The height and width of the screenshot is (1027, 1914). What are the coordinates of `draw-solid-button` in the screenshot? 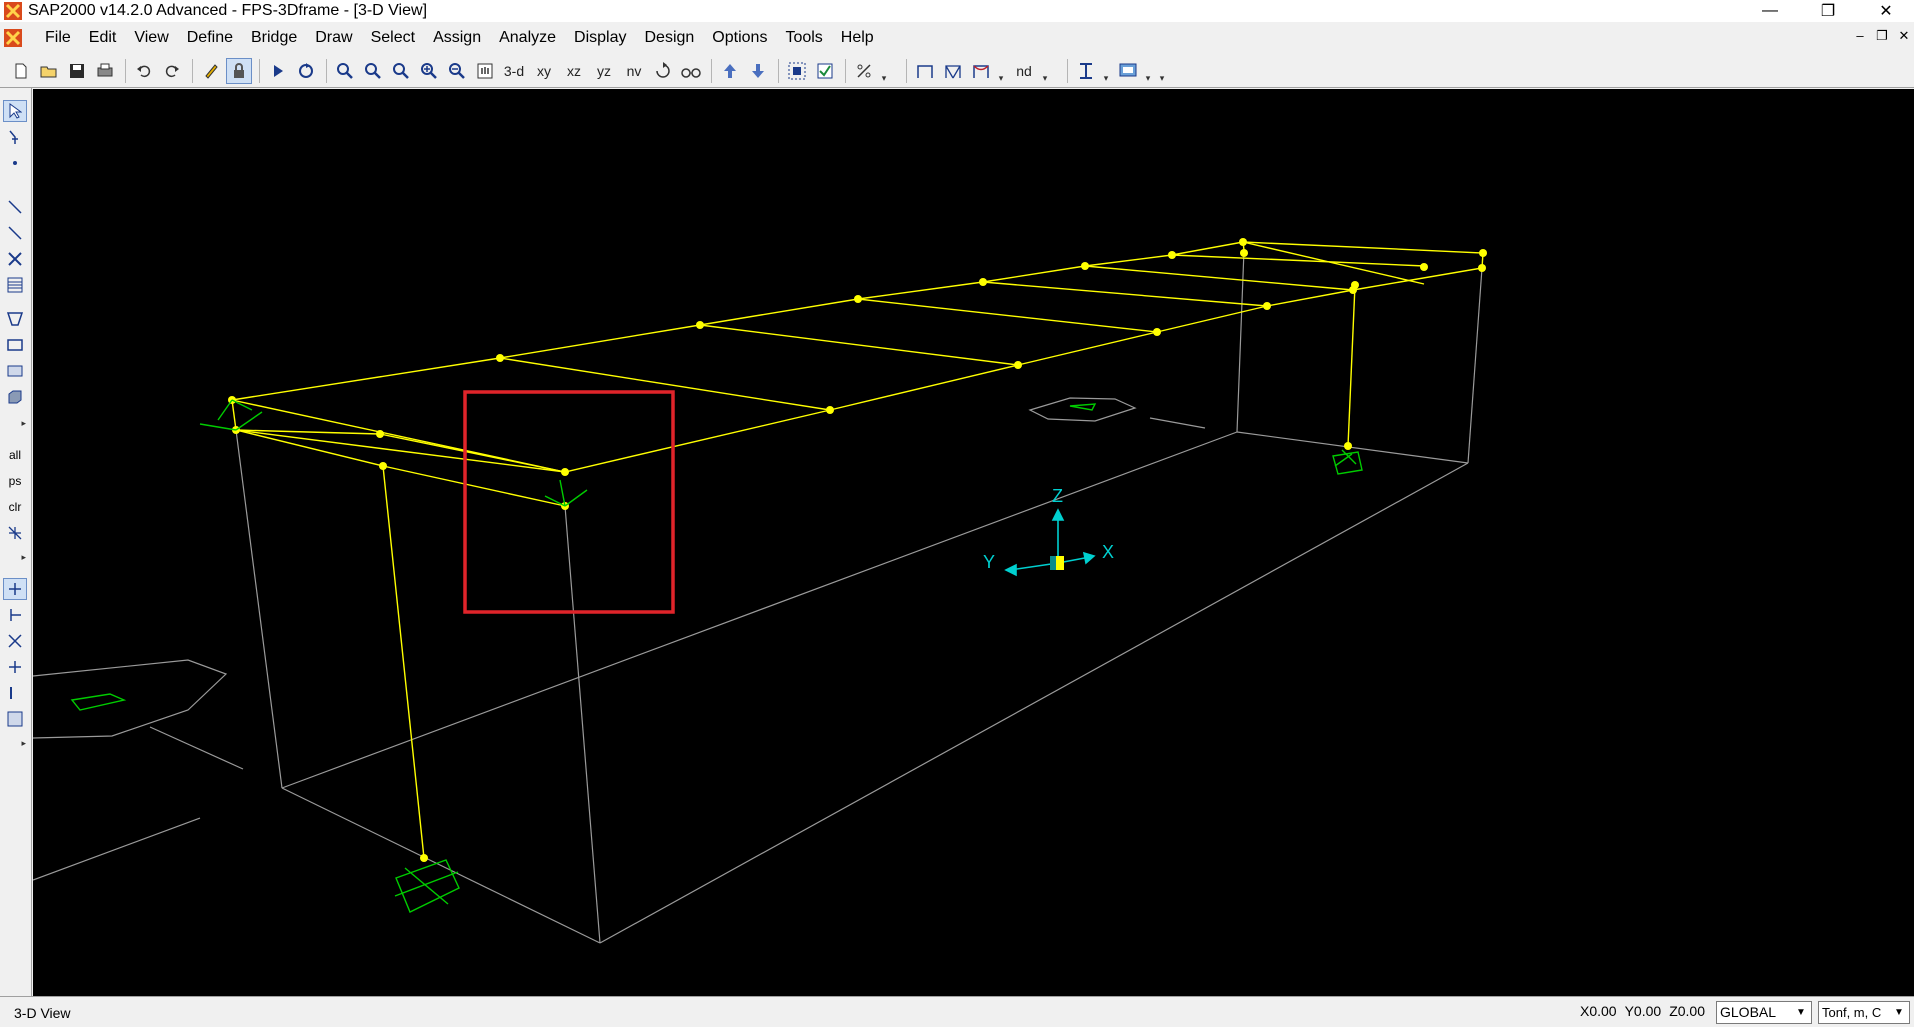 It's located at (15, 397).